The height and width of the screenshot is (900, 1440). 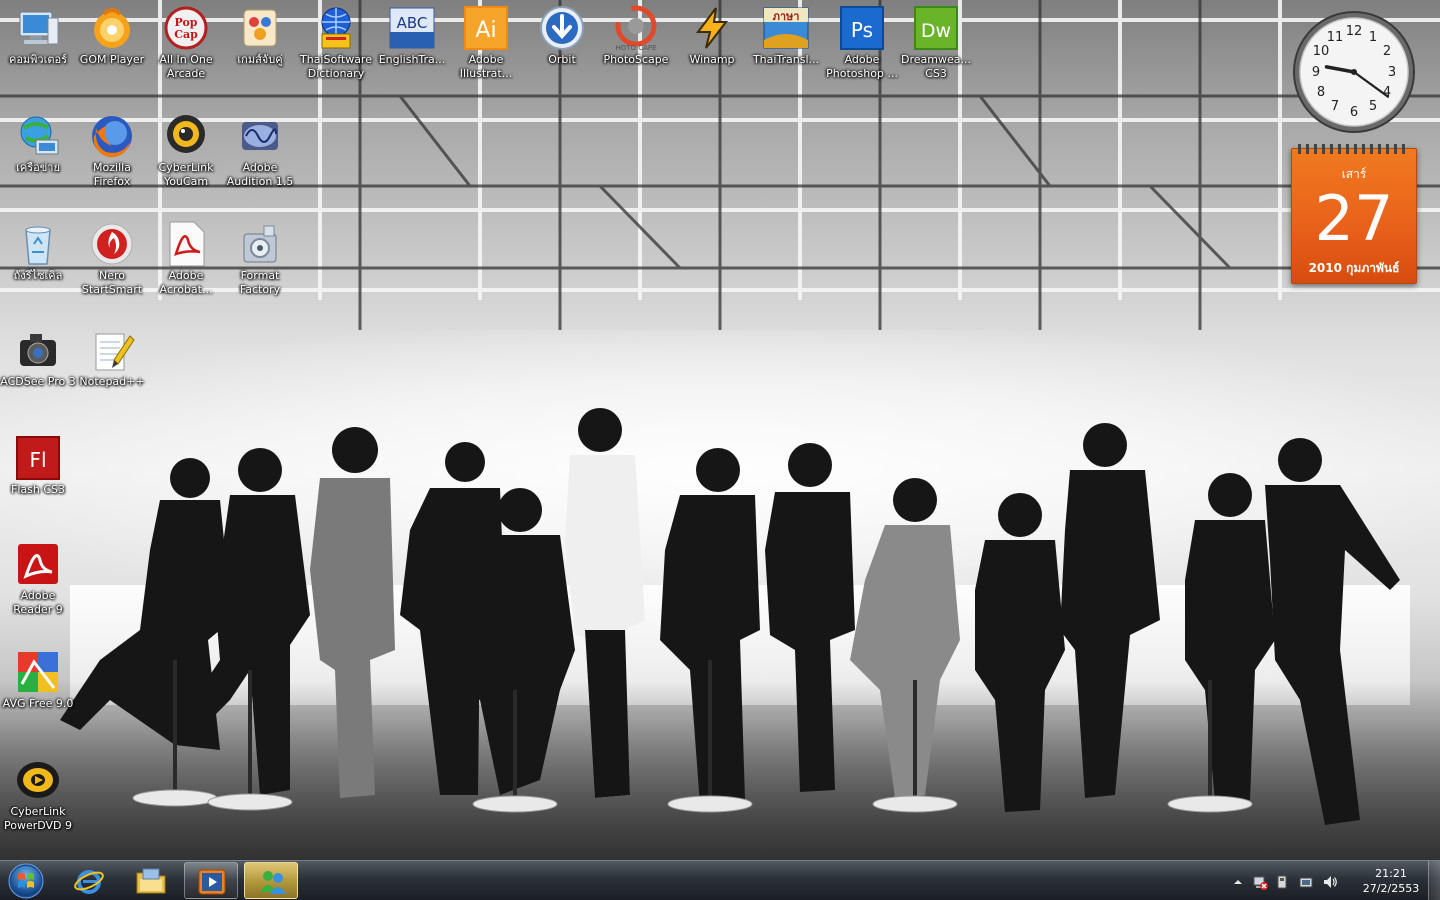 I want to click on desktop-icon-computer: คอมพิวเตอร์, so click(x=38, y=35).